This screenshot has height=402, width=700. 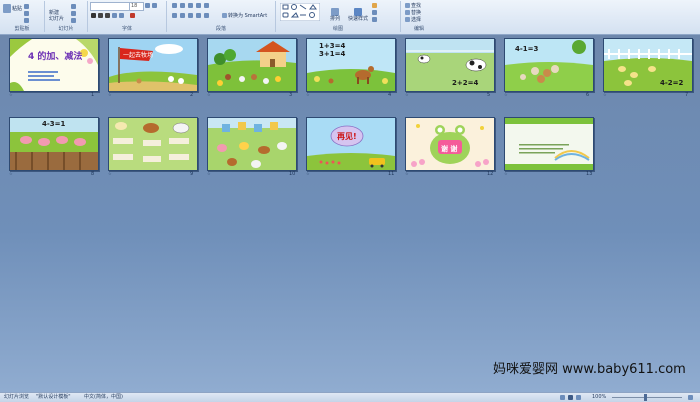 I want to click on reset-icon, so click(x=73, y=13).